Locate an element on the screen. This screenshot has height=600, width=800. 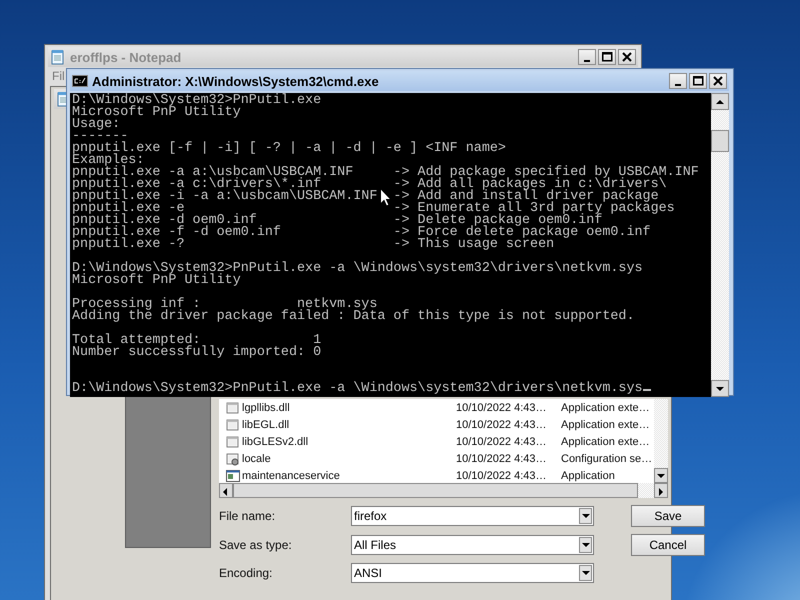
save-button: Save is located at coordinates (668, 516).